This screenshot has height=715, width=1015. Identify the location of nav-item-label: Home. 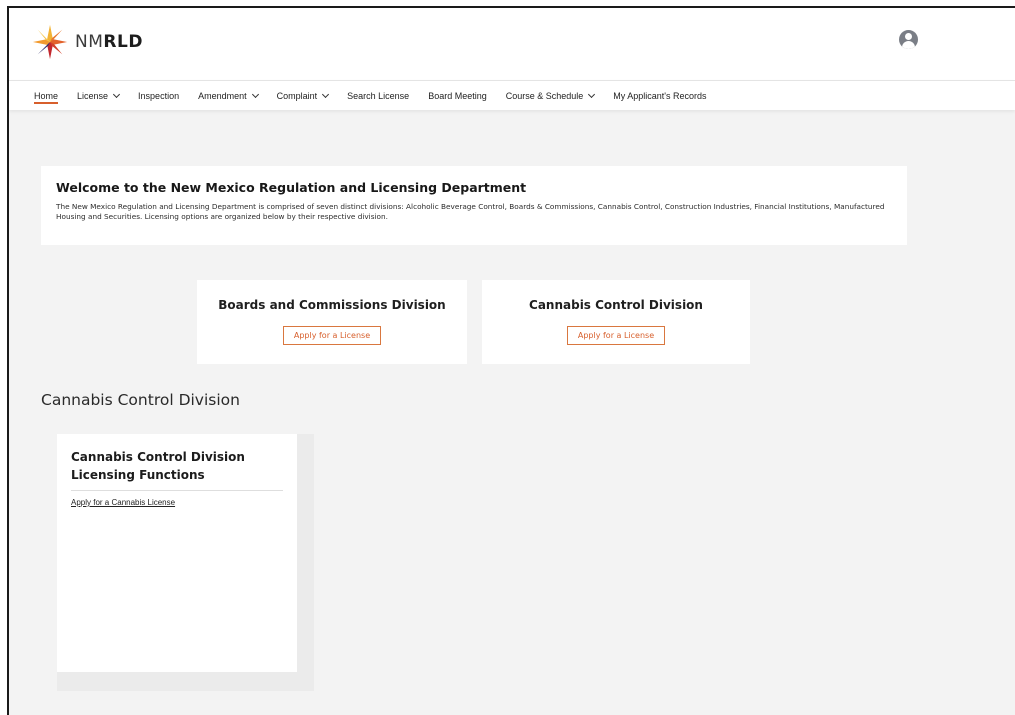
(46, 95).